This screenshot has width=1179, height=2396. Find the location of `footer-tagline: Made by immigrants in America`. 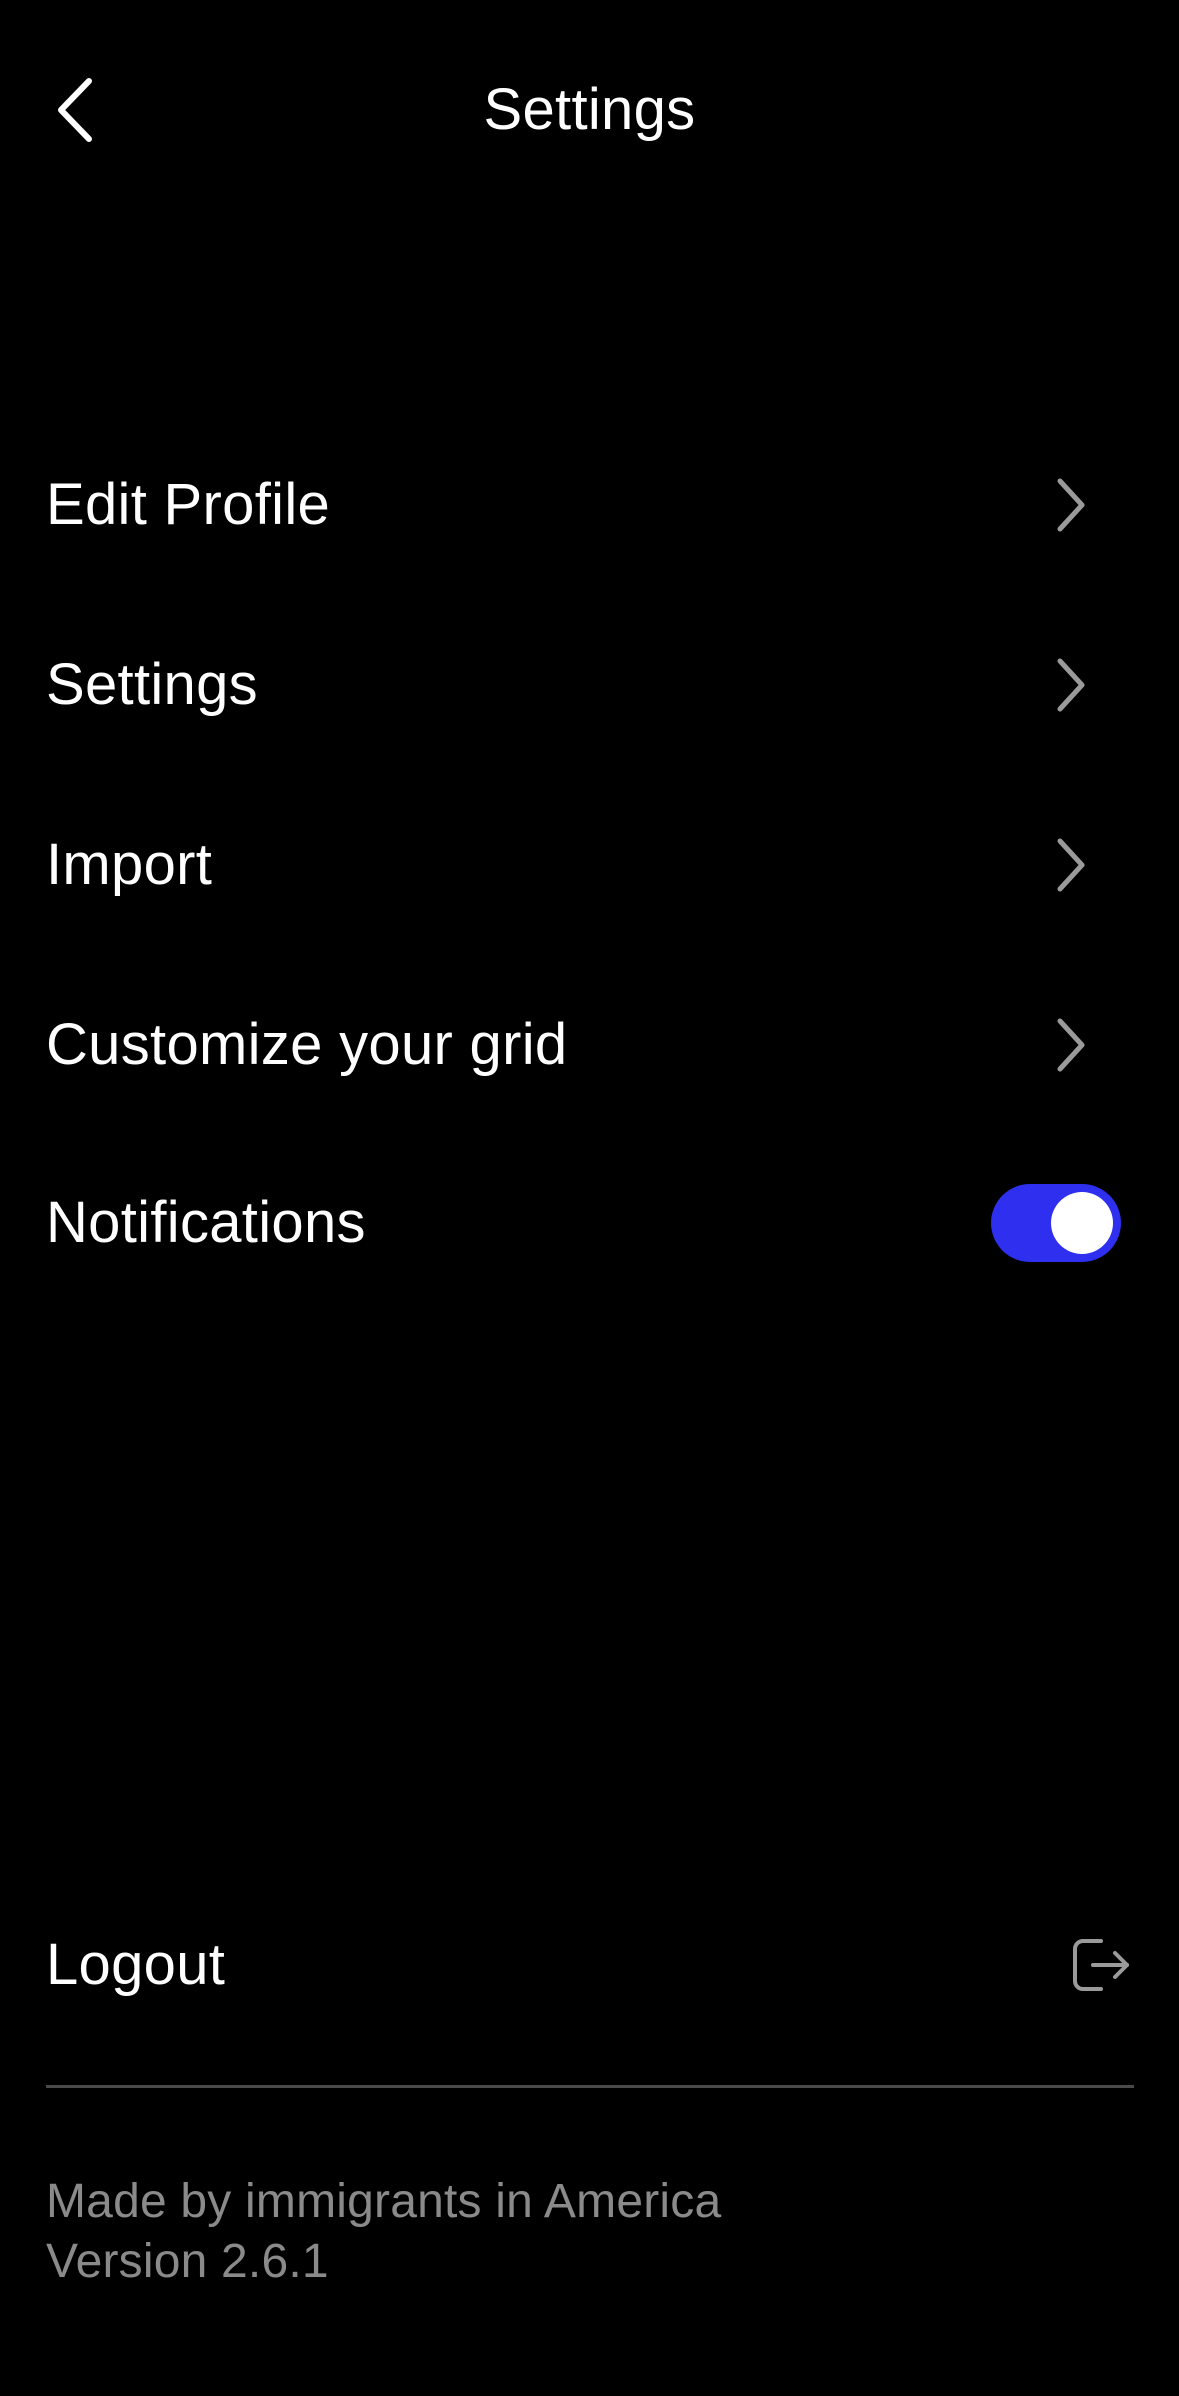

footer-tagline: Made by immigrants in America is located at coordinates (384, 2201).